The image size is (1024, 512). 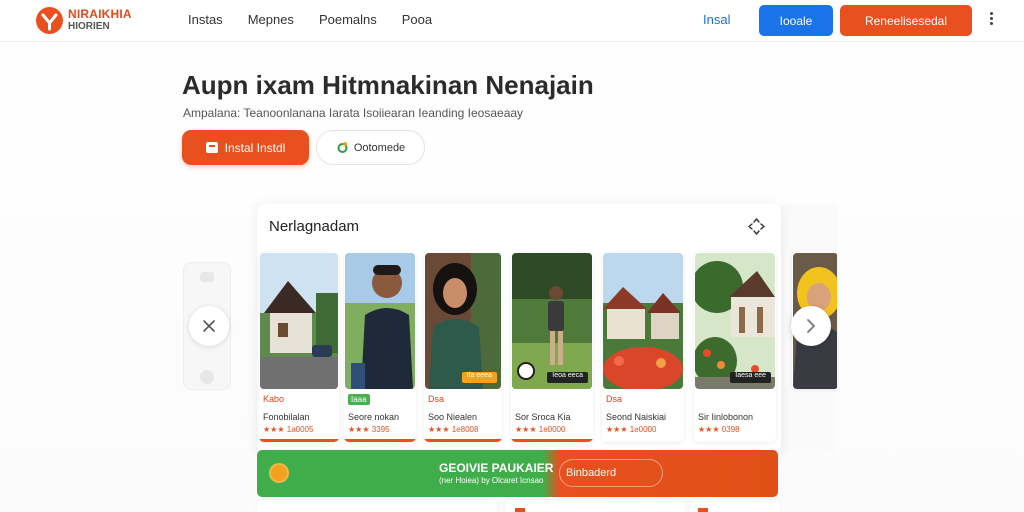 What do you see at coordinates (369, 429) in the screenshot?
I see `place-rating: ★★★ 3395` at bounding box center [369, 429].